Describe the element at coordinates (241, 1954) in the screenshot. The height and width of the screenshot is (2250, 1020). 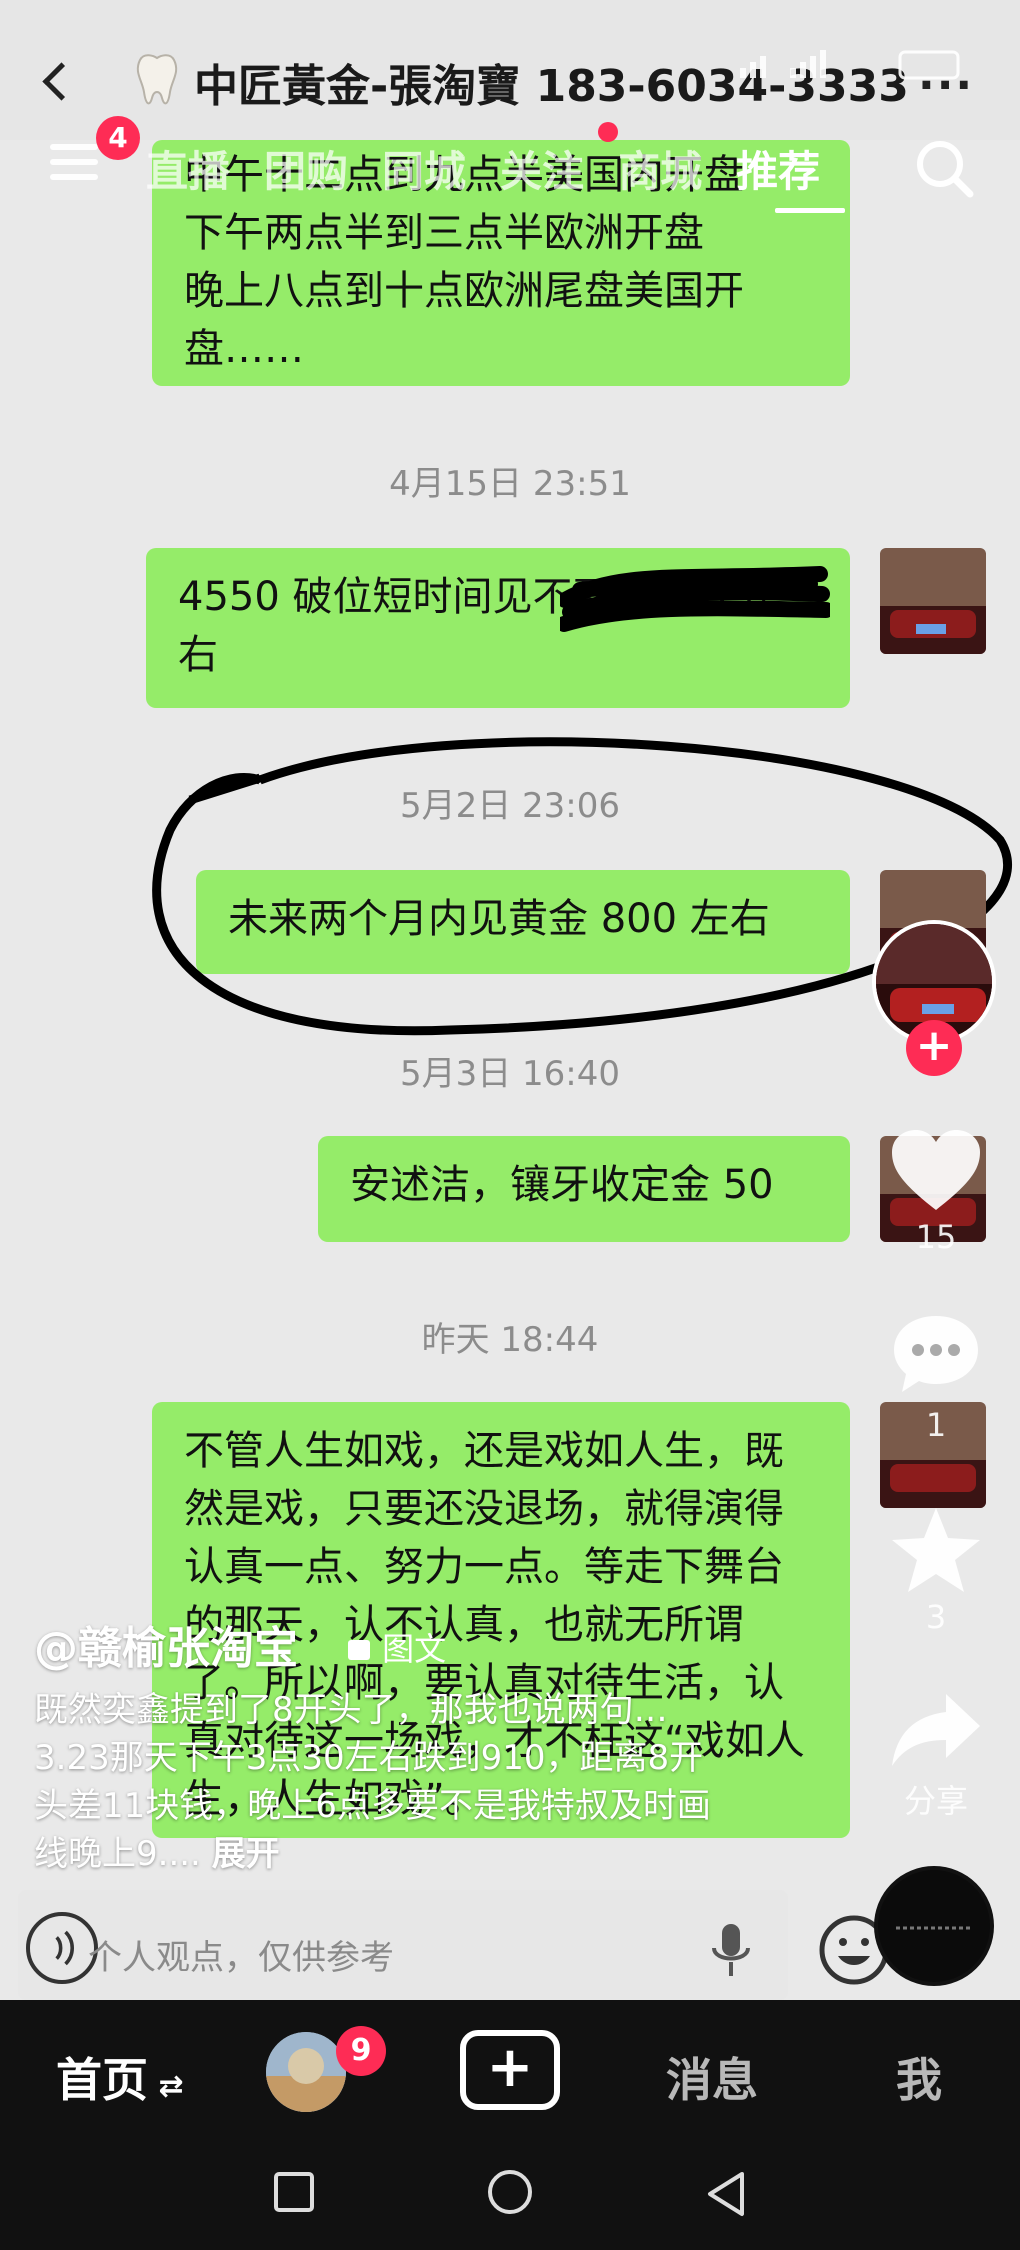
I see `comment-input: 个人观点，仅供参考` at that location.